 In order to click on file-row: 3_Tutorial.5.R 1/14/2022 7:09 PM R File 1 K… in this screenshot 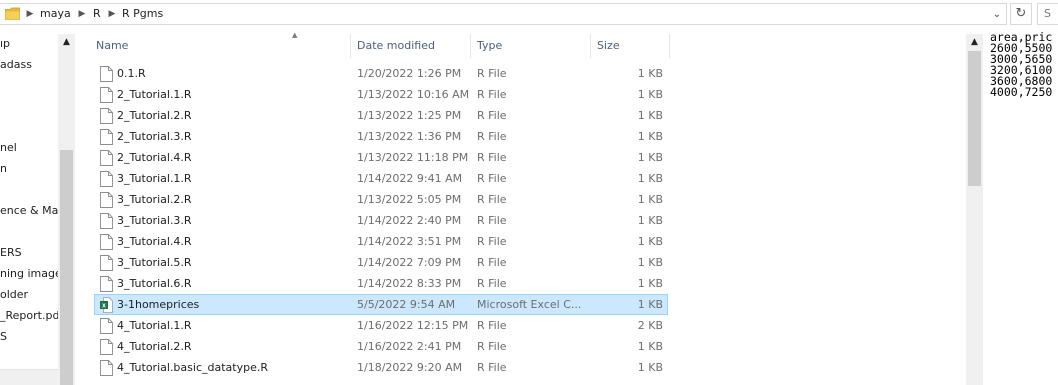, I will do `click(381, 262)`.